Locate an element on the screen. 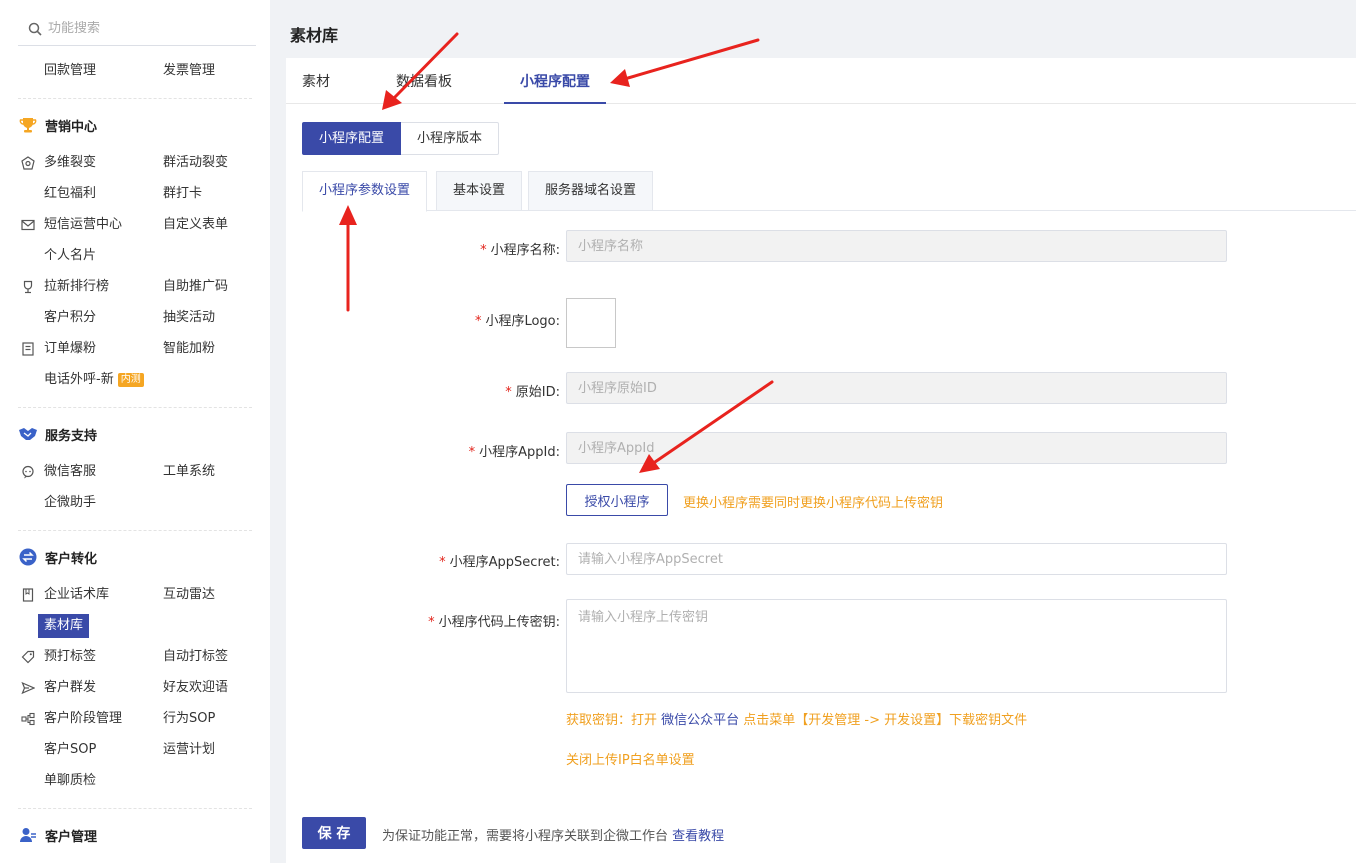  order-icon is located at coordinates (28, 349).